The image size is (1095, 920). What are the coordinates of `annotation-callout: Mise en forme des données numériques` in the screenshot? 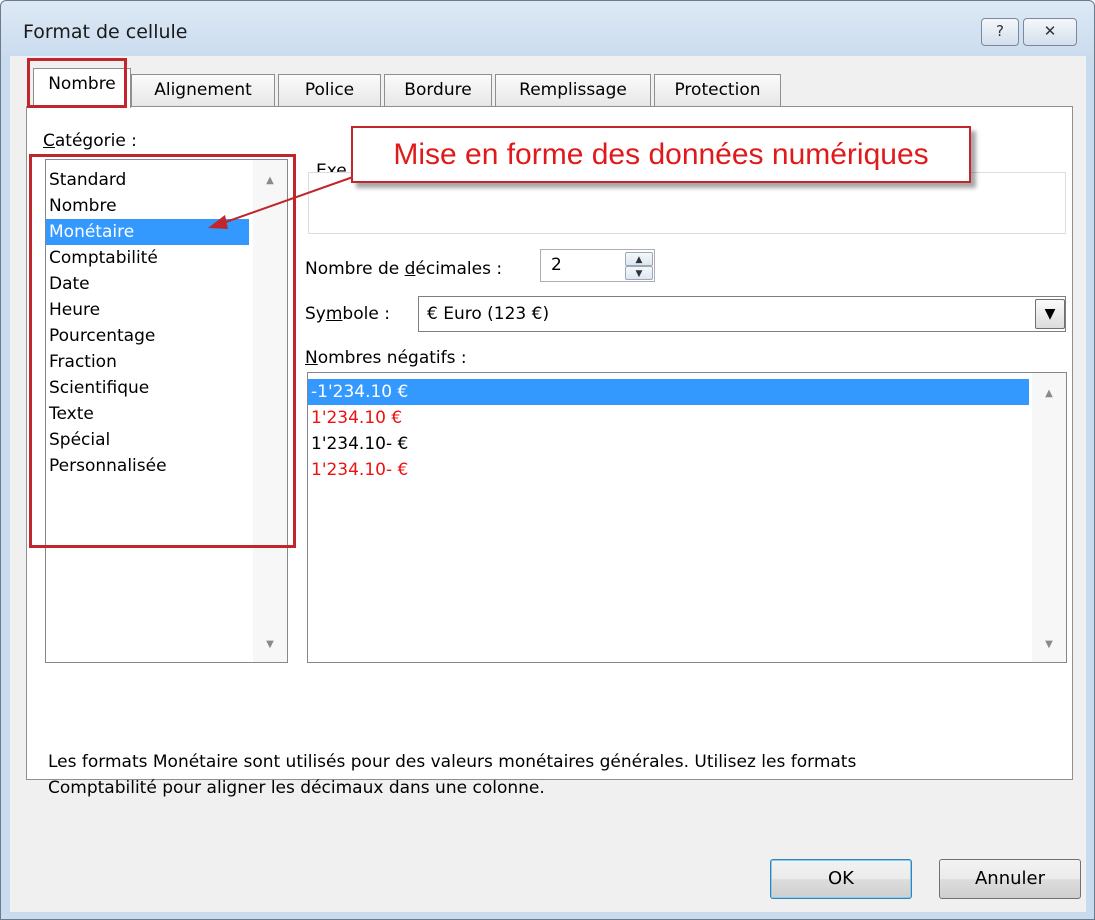 It's located at (661, 154).